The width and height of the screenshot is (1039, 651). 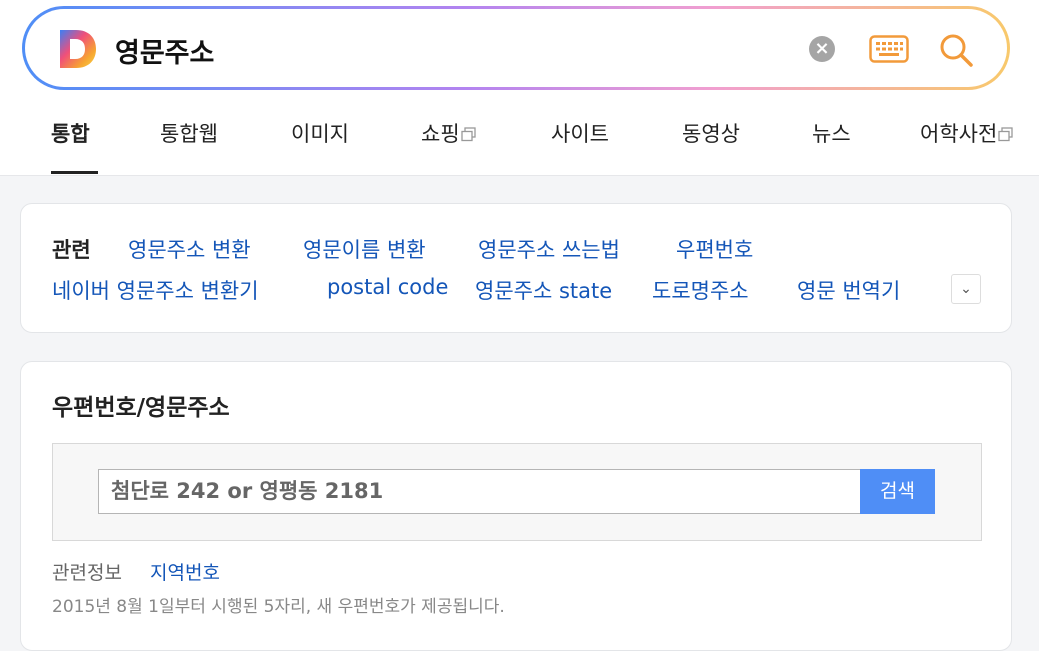 I want to click on related-label: 관련, so click(x=71, y=250).